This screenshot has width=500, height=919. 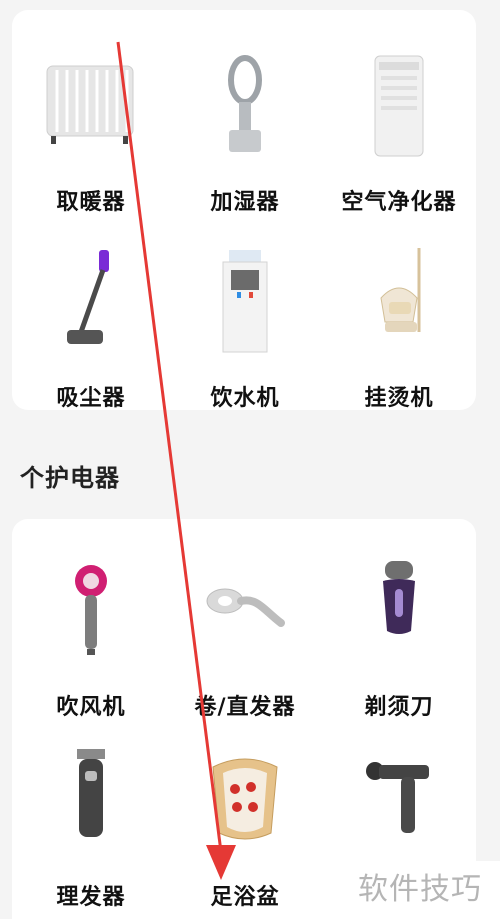 I want to click on hair-clipper-icon, so click(x=91, y=793).